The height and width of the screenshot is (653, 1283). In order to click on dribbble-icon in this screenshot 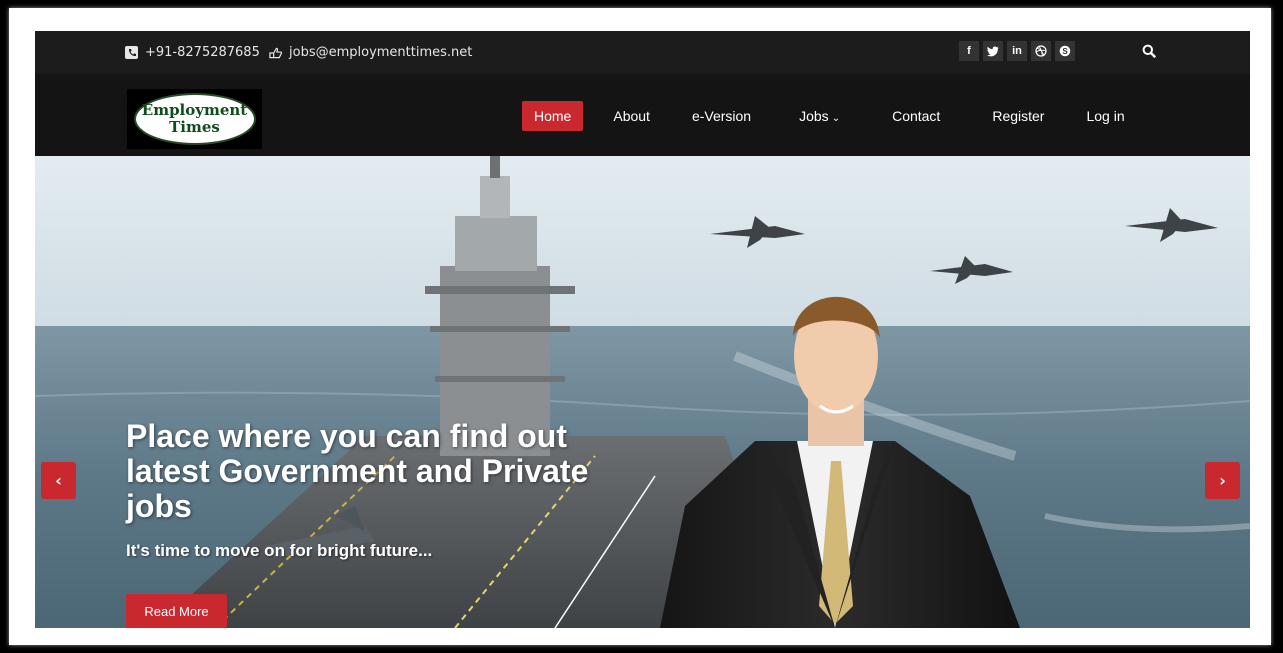, I will do `click(1041, 51)`.